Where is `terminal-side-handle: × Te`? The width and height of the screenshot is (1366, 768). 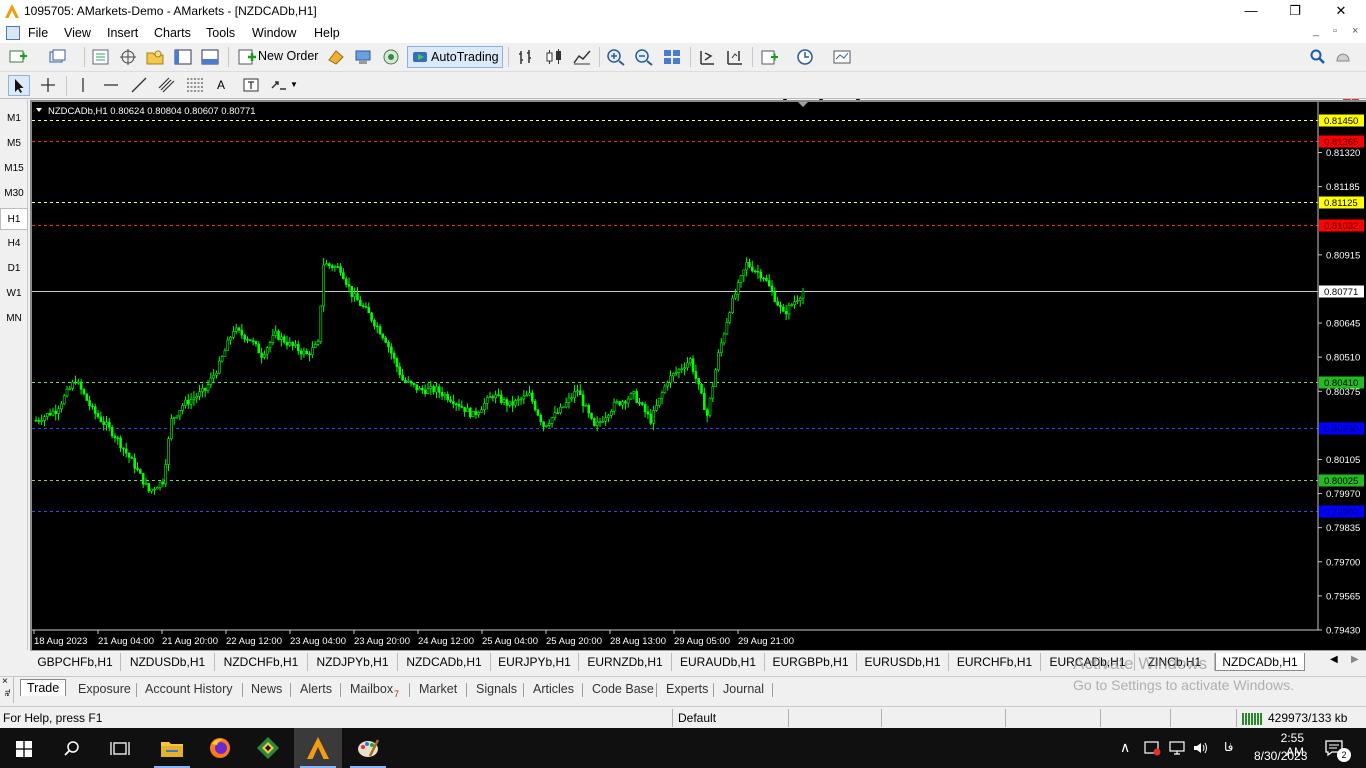 terminal-side-handle: × Te is located at coordinates (7, 689).